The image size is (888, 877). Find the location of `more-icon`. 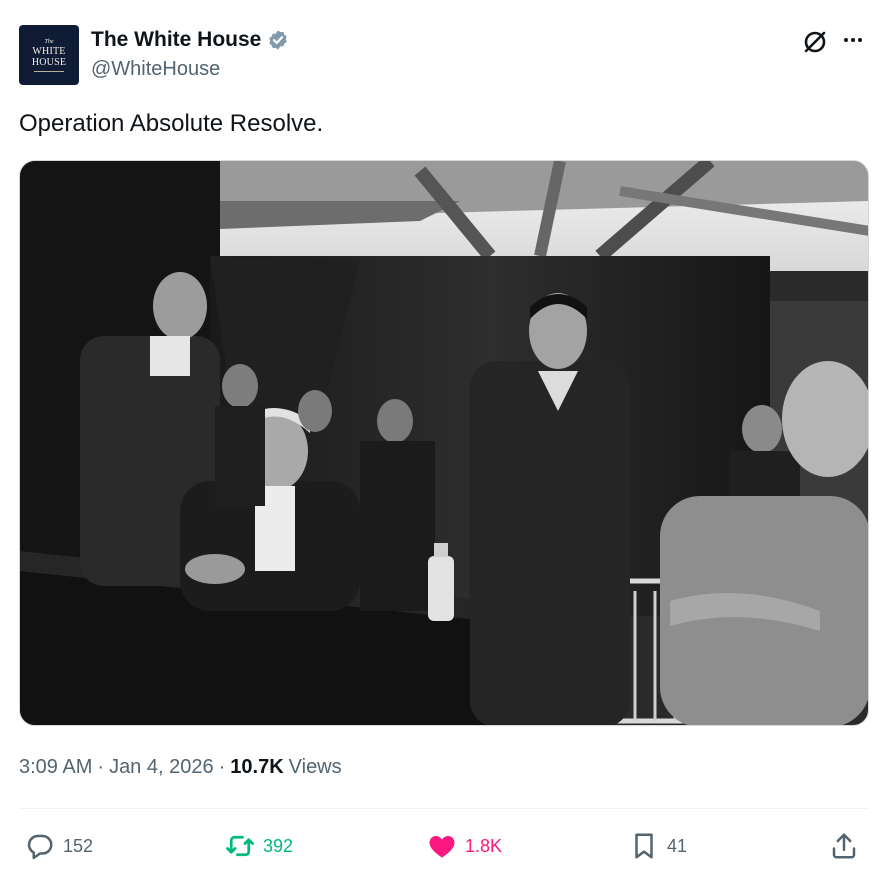

more-icon is located at coordinates (853, 40).